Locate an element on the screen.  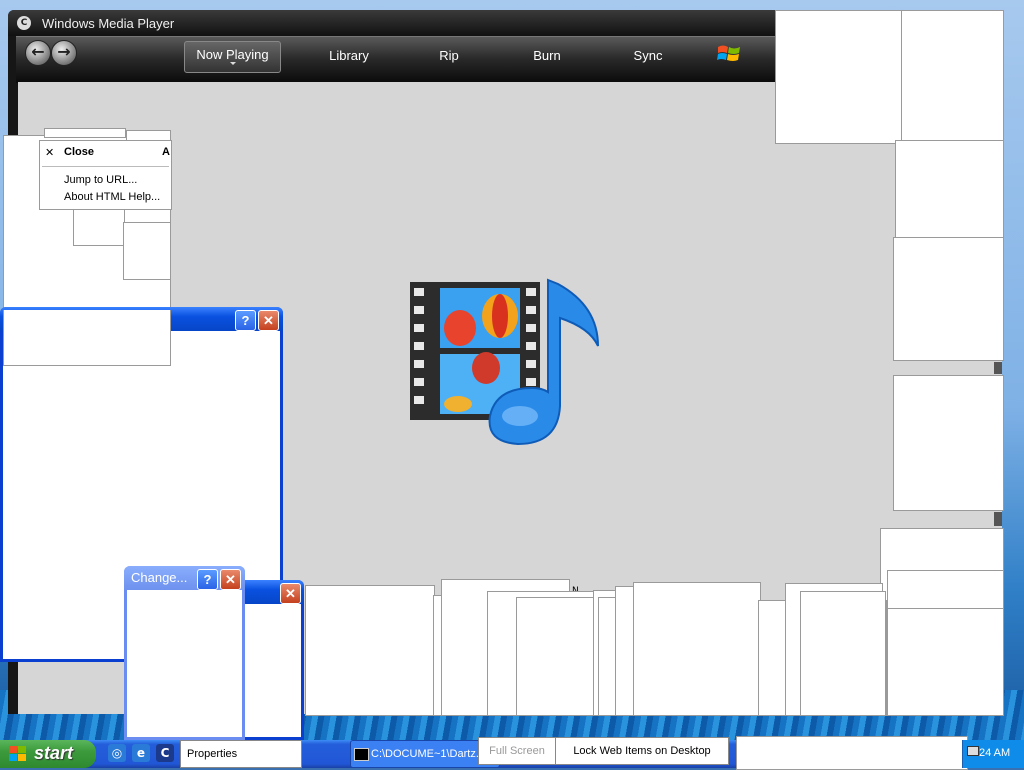
tab-now-playing: Now Playing is located at coordinates (232, 57).